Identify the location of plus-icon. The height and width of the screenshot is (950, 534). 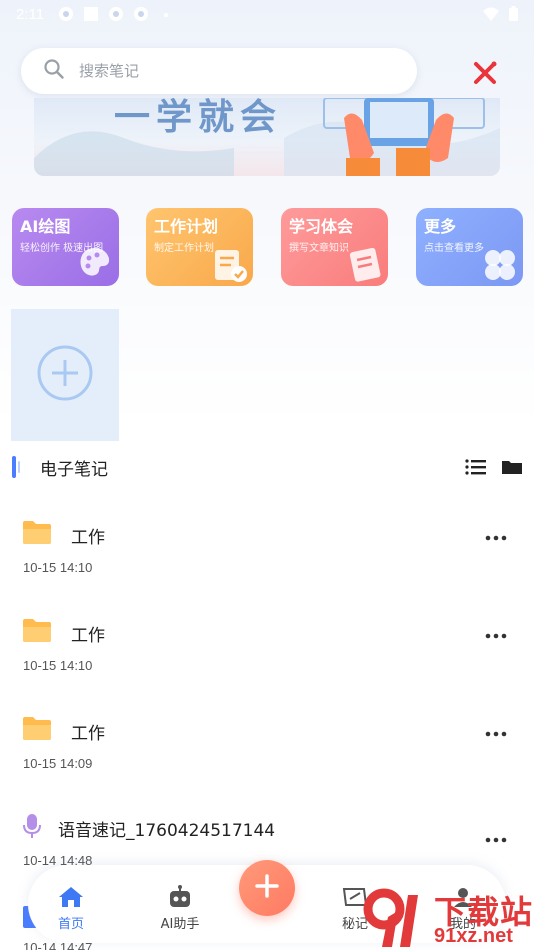
(267, 888).